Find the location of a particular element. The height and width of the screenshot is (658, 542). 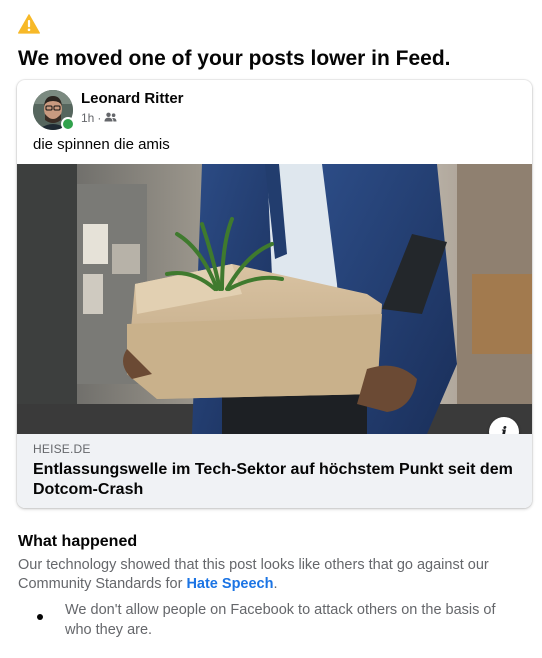

link-domain: HEISE.DE is located at coordinates (62, 449).